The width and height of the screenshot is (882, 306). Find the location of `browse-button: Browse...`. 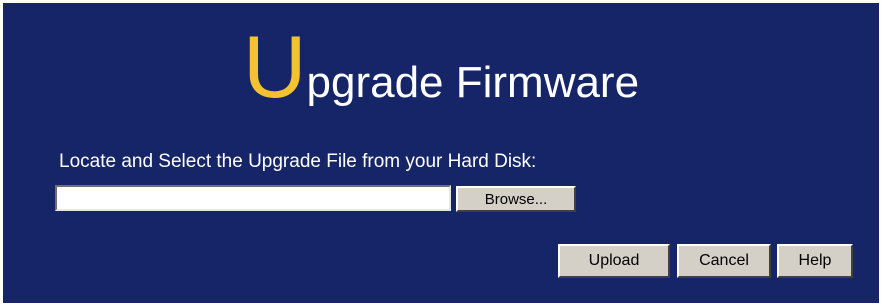

browse-button: Browse... is located at coordinates (516, 199).